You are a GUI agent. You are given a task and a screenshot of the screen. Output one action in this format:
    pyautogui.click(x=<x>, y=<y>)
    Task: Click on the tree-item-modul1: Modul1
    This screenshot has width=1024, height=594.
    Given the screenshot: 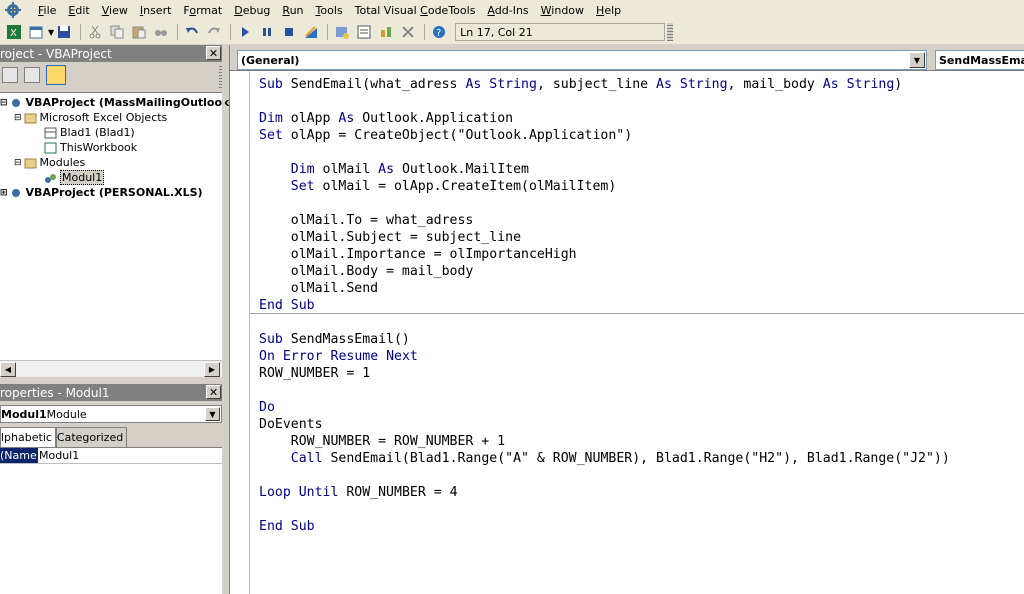 What is the action you would take?
    pyautogui.click(x=74, y=177)
    